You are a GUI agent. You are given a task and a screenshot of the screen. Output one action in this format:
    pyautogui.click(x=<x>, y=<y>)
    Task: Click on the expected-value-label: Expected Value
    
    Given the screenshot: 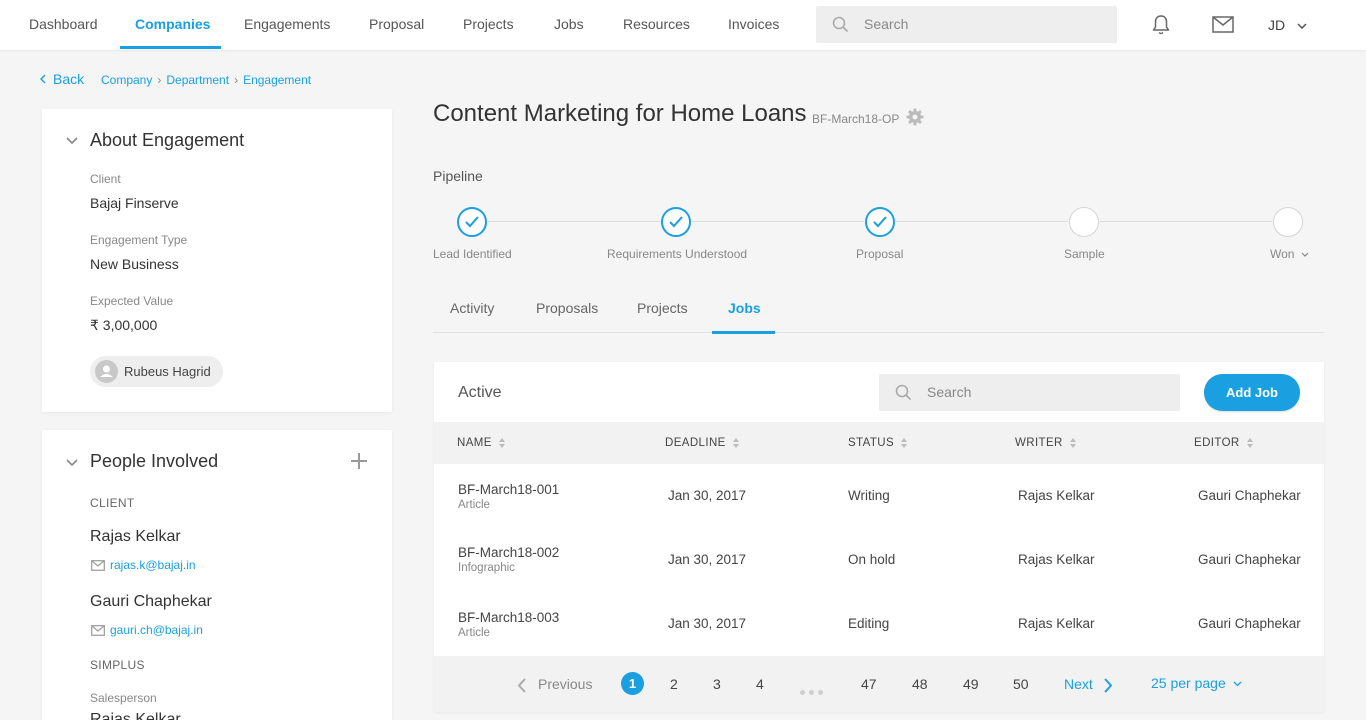 What is the action you would take?
    pyautogui.click(x=132, y=301)
    